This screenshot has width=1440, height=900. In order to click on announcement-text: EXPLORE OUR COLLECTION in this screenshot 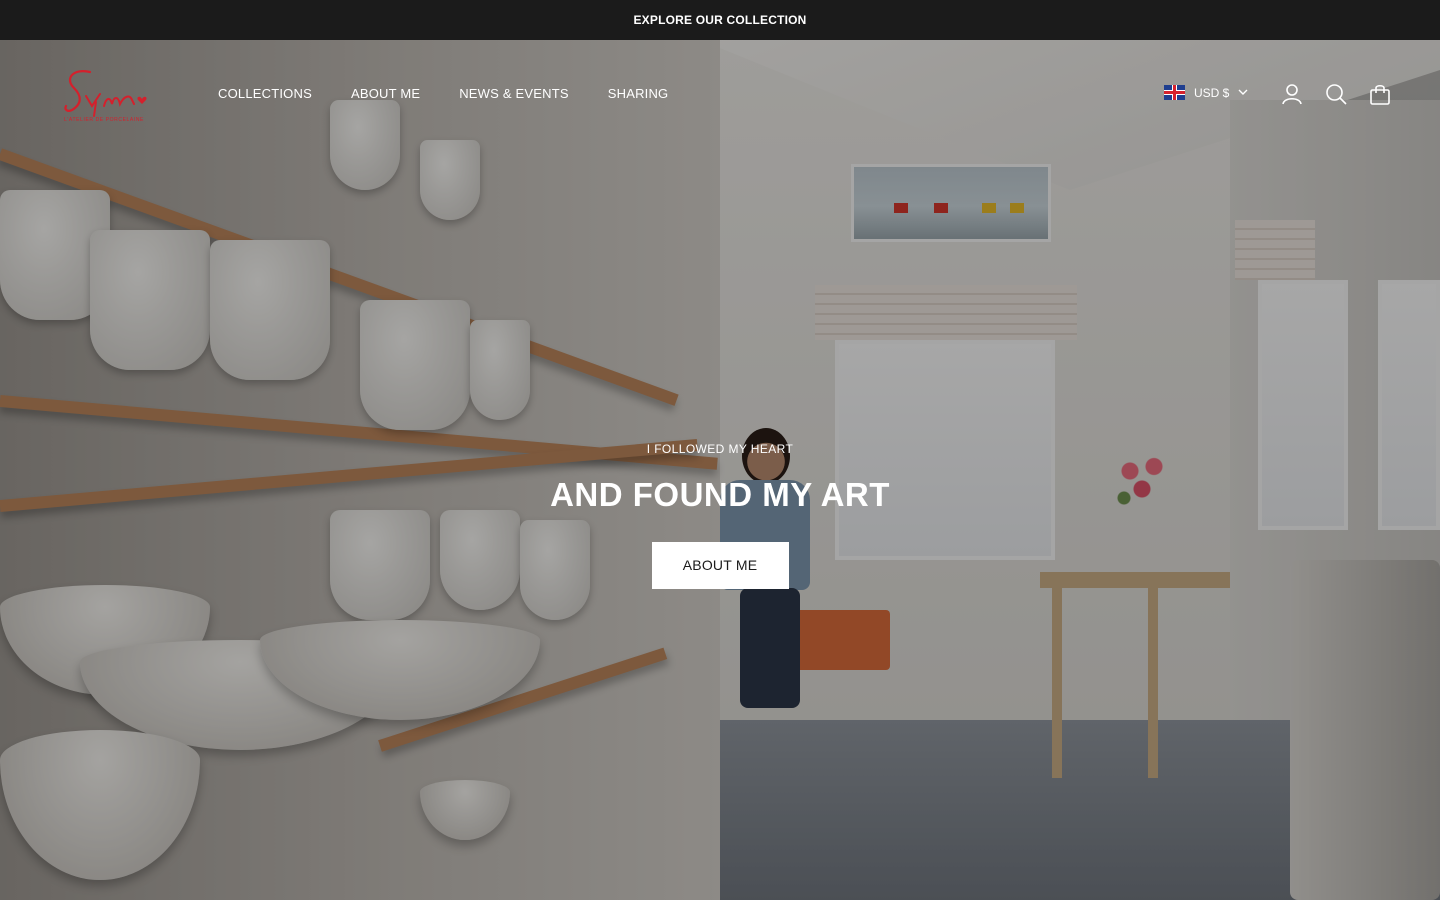, I will do `click(720, 20)`.